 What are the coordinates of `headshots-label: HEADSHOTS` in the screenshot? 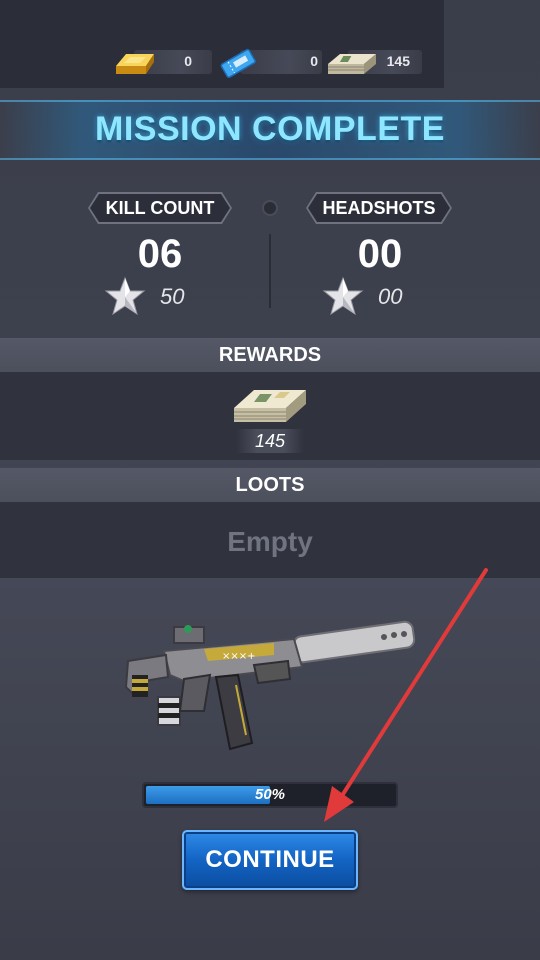 It's located at (379, 208).